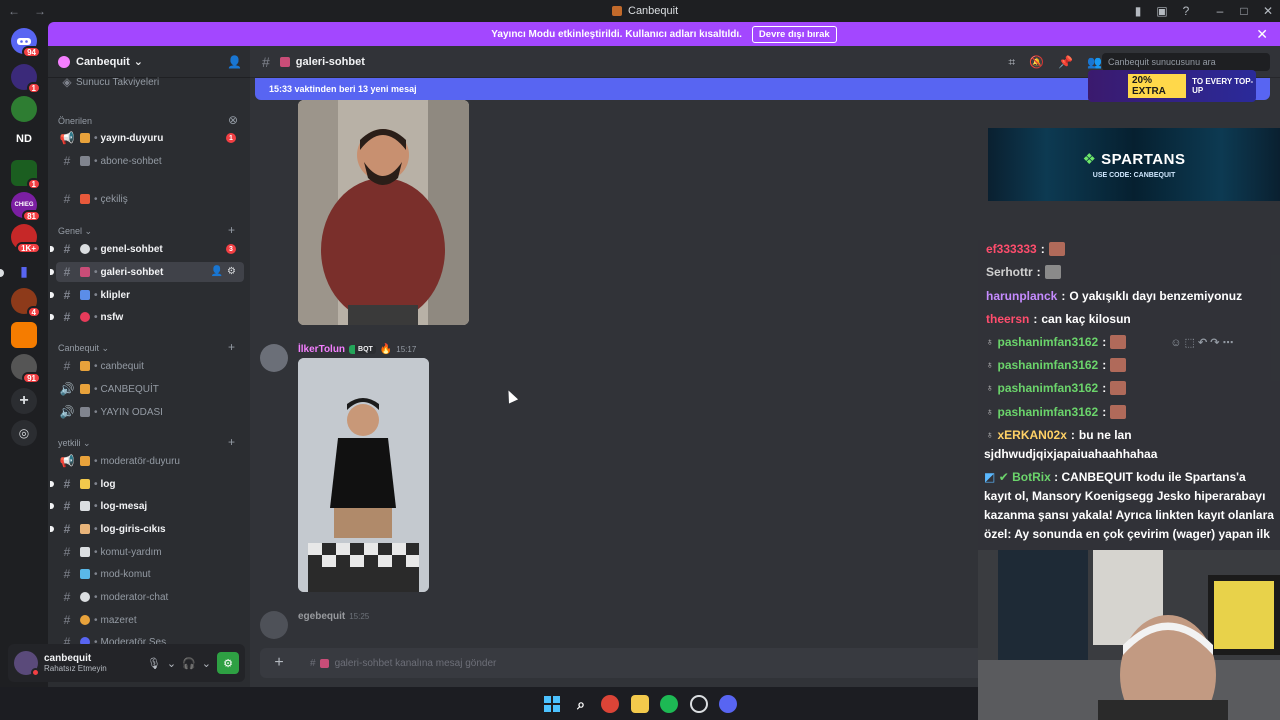 This screenshot has height=720, width=1280. Describe the element at coordinates (40, 11) in the screenshot. I see `forward-arrow-icon: →` at that location.